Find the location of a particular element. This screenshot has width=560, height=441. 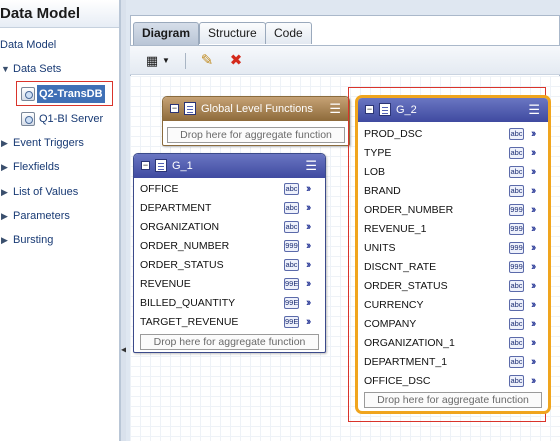

g2-header: − G_2 ☰ is located at coordinates (453, 110).